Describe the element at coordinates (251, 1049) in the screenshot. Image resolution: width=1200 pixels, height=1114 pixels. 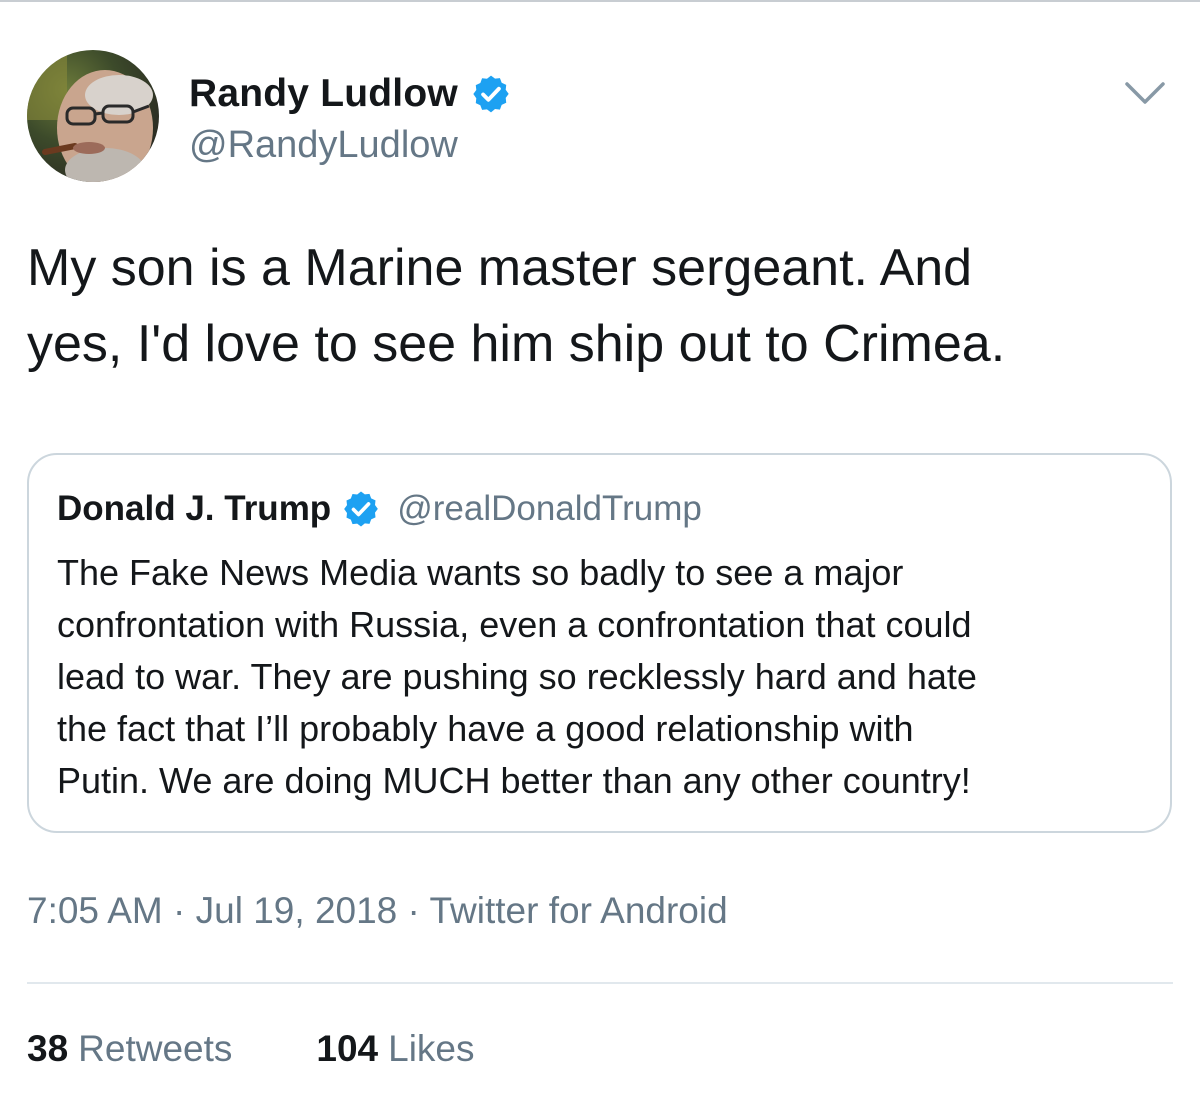
I see `tweet-stats: 38 Retweets 104 Likes` at that location.